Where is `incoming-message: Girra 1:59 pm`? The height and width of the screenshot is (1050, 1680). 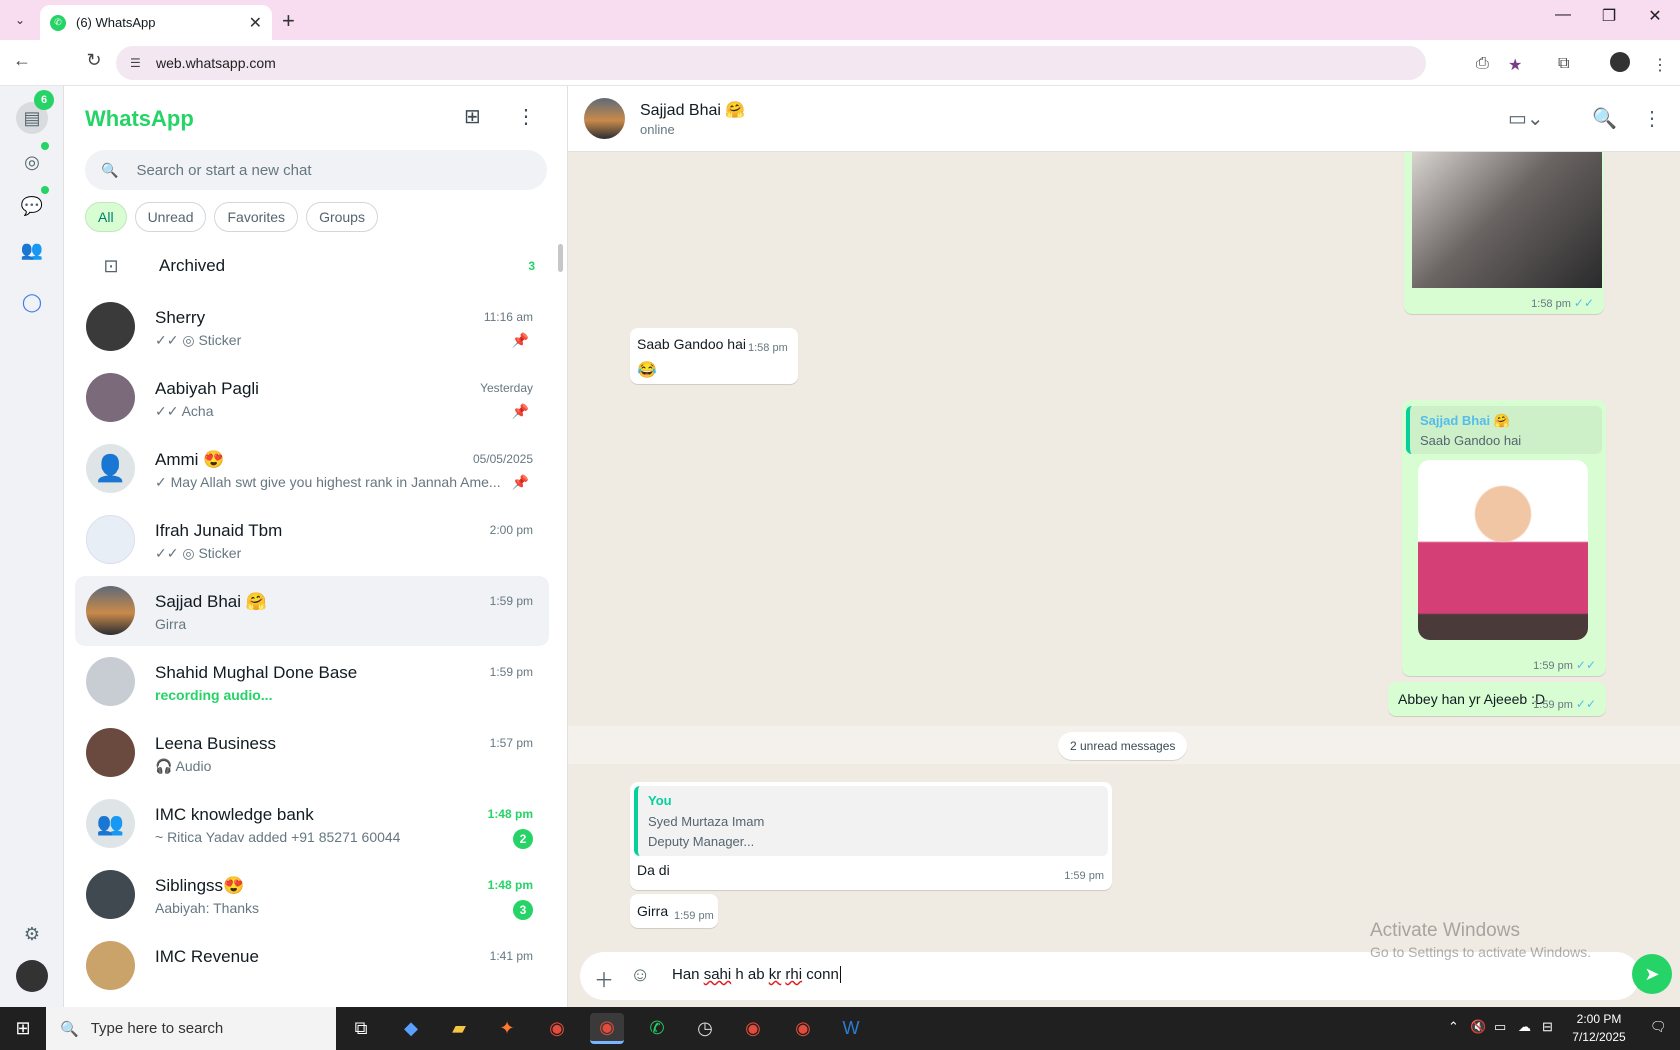 incoming-message: Girra 1:59 pm is located at coordinates (674, 911).